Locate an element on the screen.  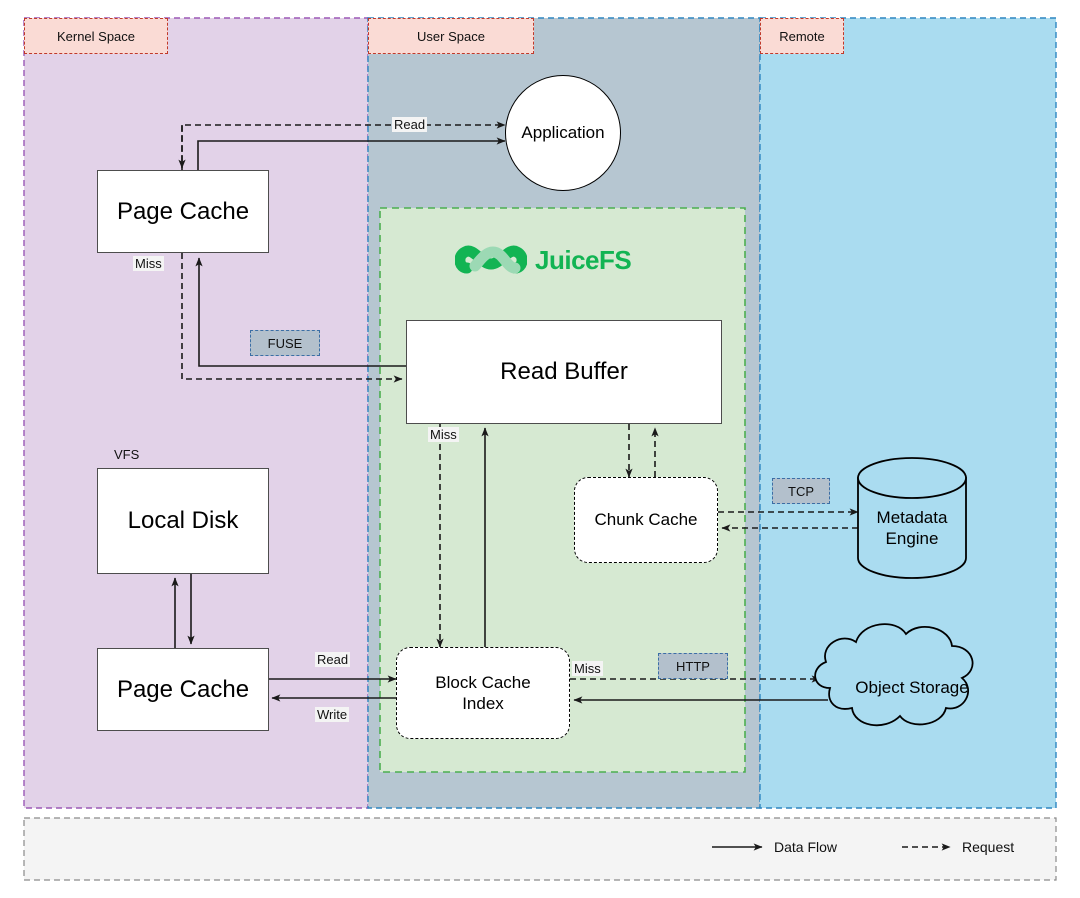
node-metadata-engine-label-line1: Metadata is located at coordinates (912, 517).